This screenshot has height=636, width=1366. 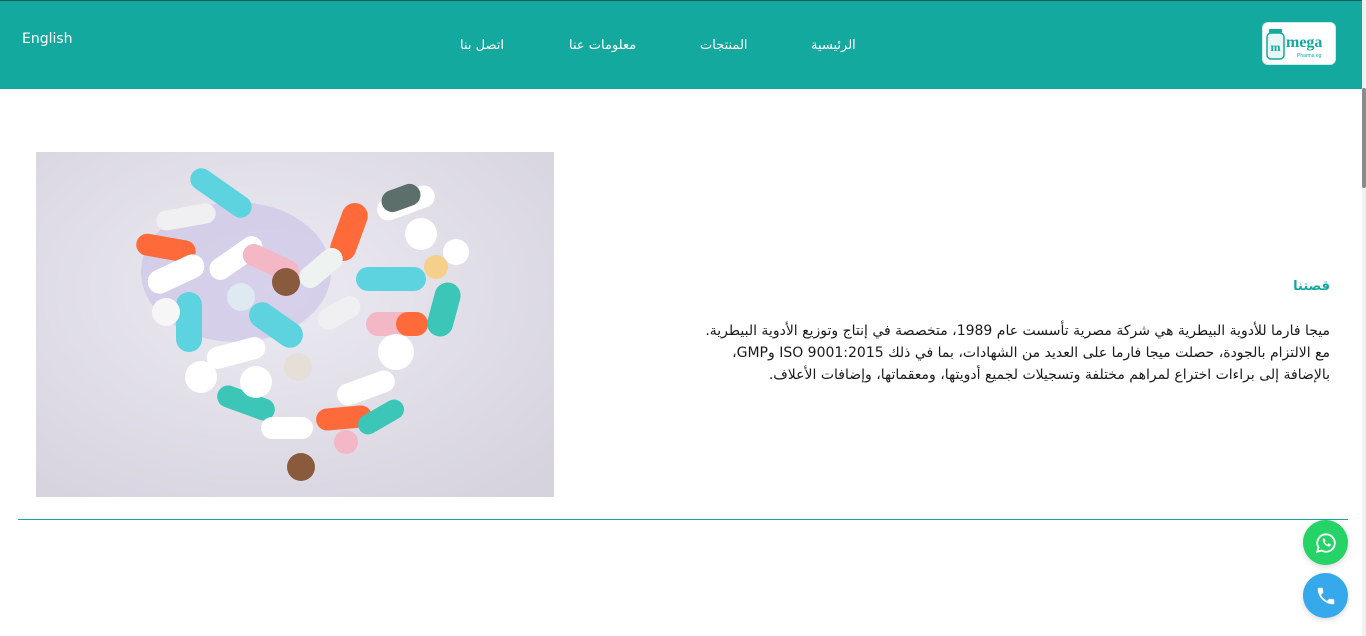 What do you see at coordinates (681, 48) in the screenshot?
I see `main-nav: الرئيسية المنتجات معلومات عنا اتصل بنا` at bounding box center [681, 48].